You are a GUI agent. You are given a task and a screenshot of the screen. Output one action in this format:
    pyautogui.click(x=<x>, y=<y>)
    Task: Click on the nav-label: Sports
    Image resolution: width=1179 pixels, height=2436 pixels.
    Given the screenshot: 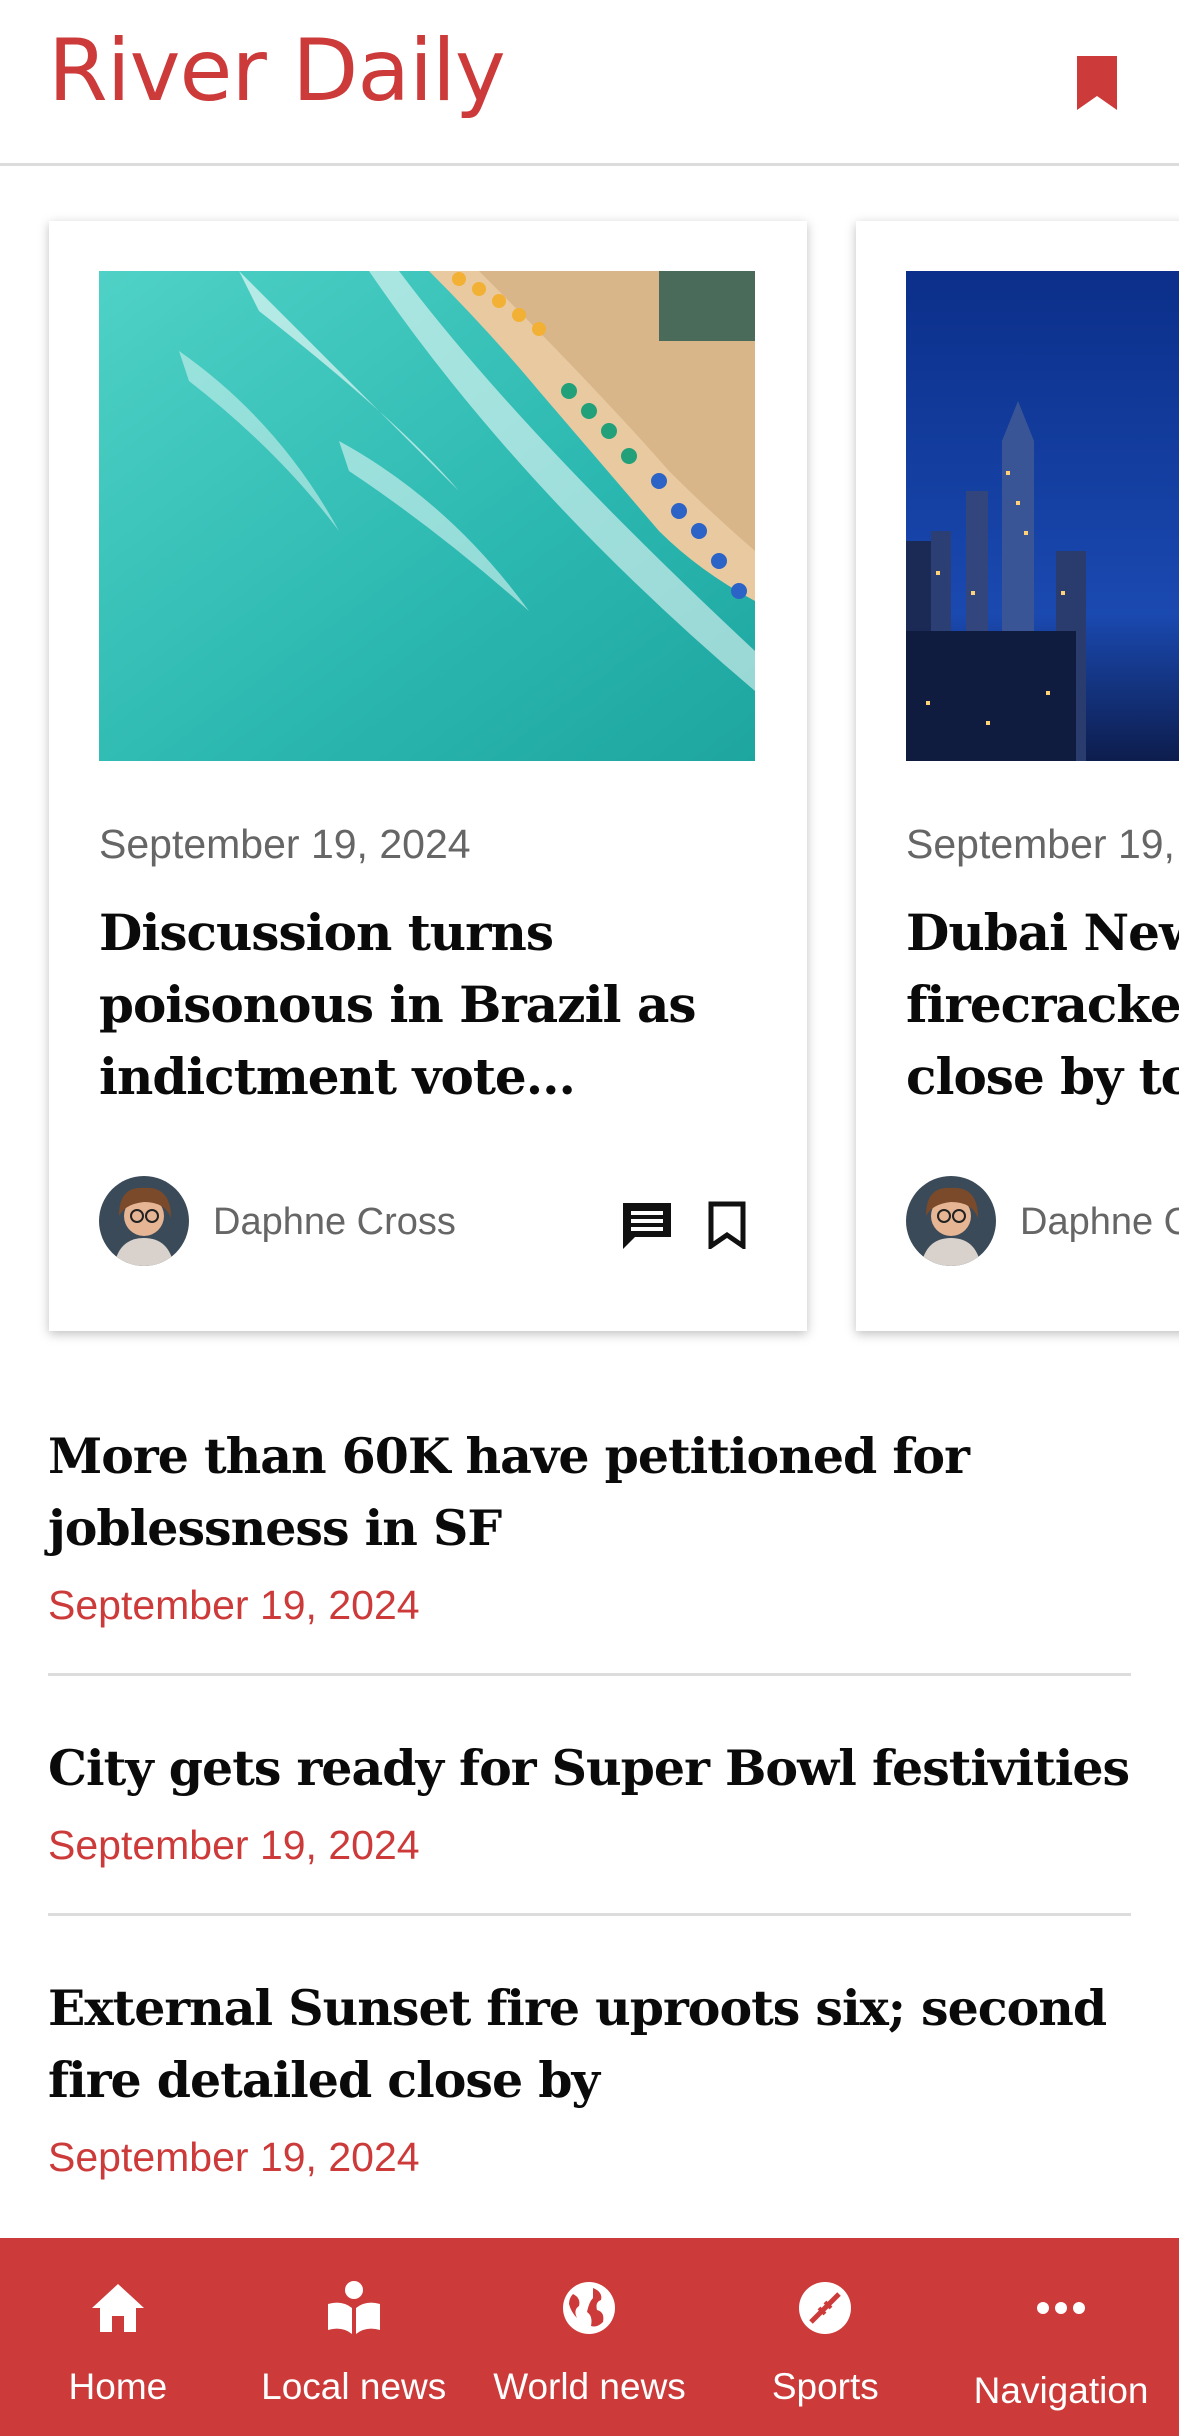 What is the action you would take?
    pyautogui.click(x=825, y=2386)
    